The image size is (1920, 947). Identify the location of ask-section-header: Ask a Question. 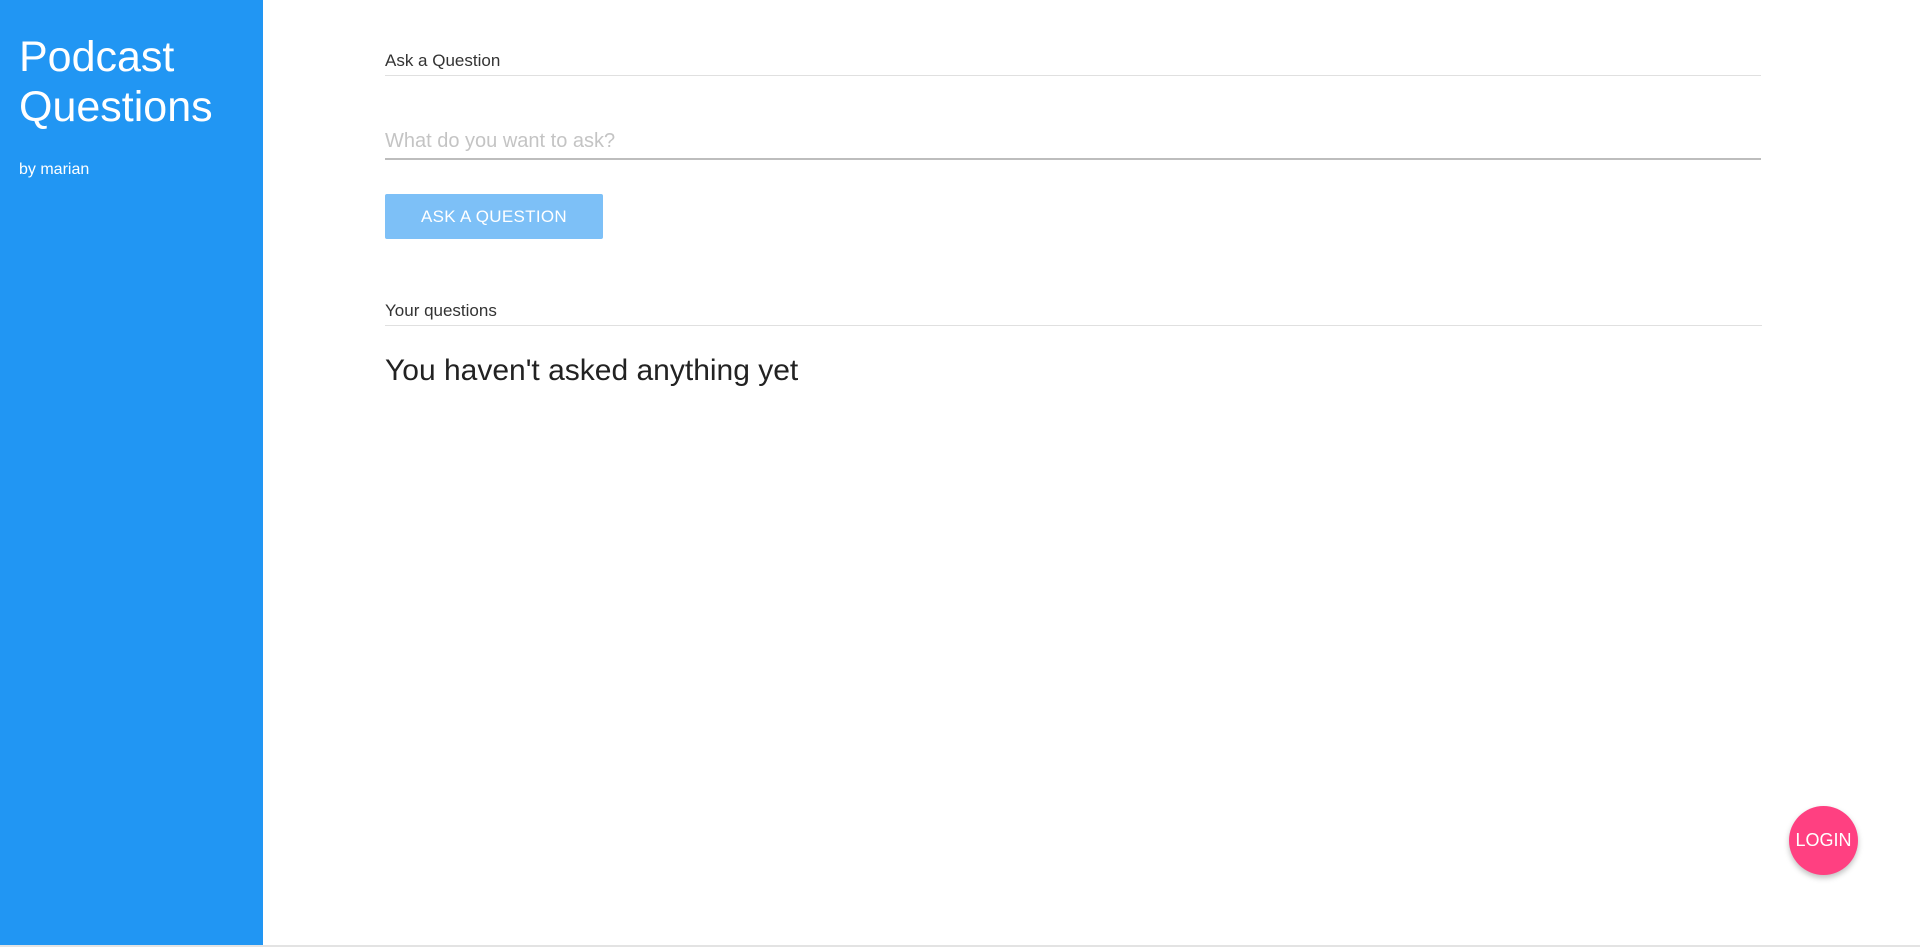
(1073, 63).